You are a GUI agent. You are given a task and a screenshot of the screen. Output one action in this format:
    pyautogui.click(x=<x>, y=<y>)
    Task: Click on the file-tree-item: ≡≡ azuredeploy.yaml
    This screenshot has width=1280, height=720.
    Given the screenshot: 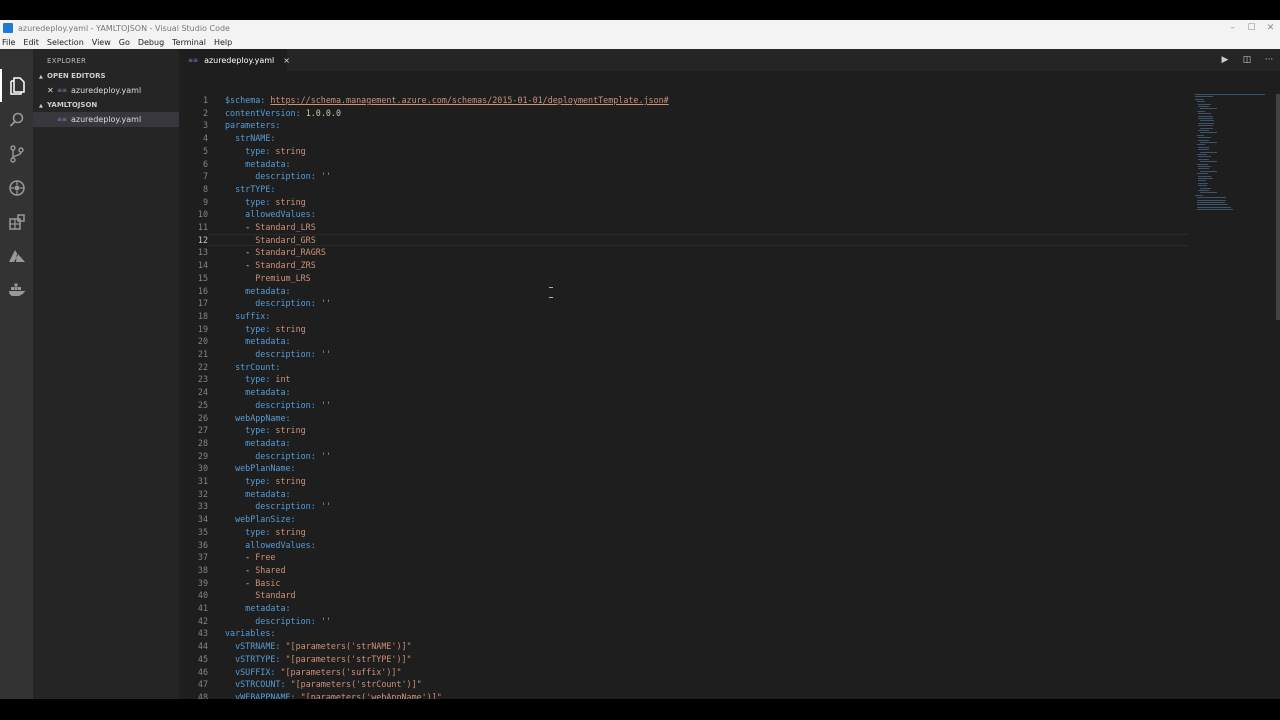 What is the action you would take?
    pyautogui.click(x=106, y=119)
    